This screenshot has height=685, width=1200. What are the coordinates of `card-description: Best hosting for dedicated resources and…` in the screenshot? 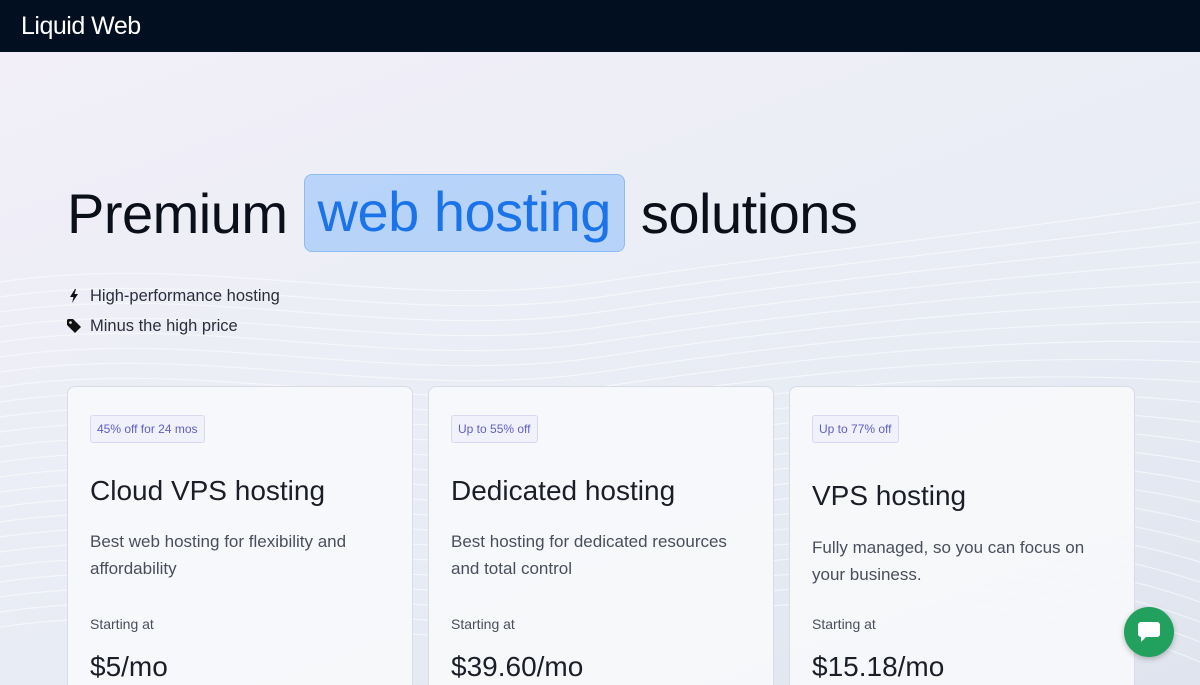 It's located at (589, 555).